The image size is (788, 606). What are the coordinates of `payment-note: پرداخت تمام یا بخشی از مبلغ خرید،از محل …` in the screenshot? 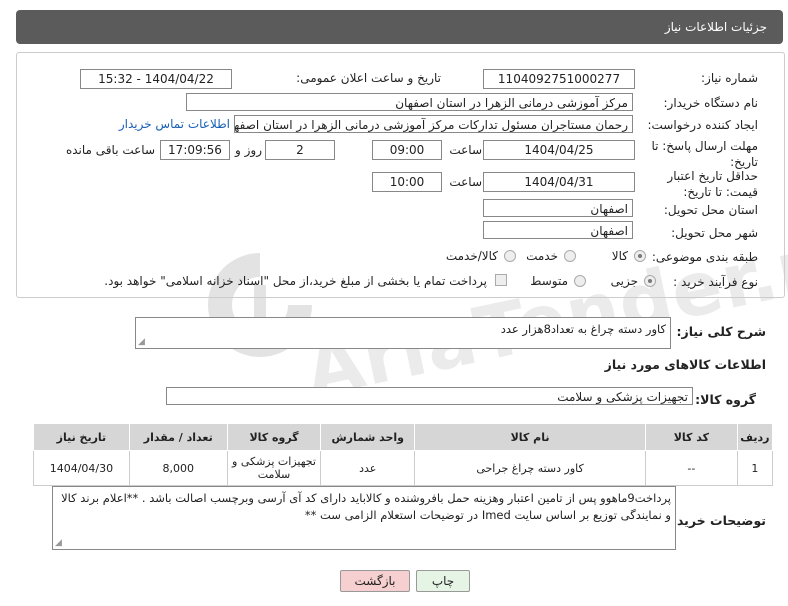 It's located at (295, 281).